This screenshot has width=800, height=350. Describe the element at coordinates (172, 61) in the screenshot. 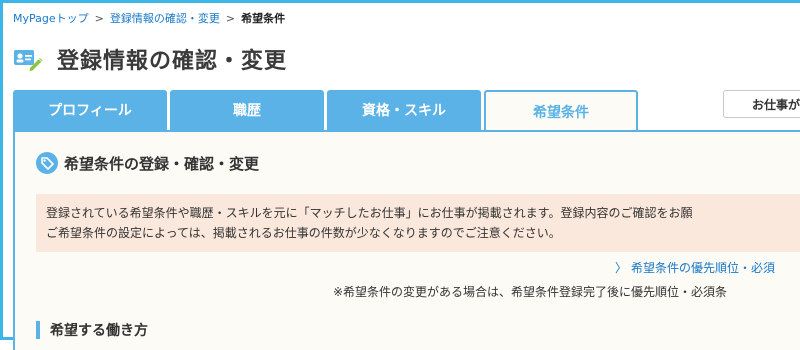

I see `page-title: 登録情報の確認・変更` at that location.